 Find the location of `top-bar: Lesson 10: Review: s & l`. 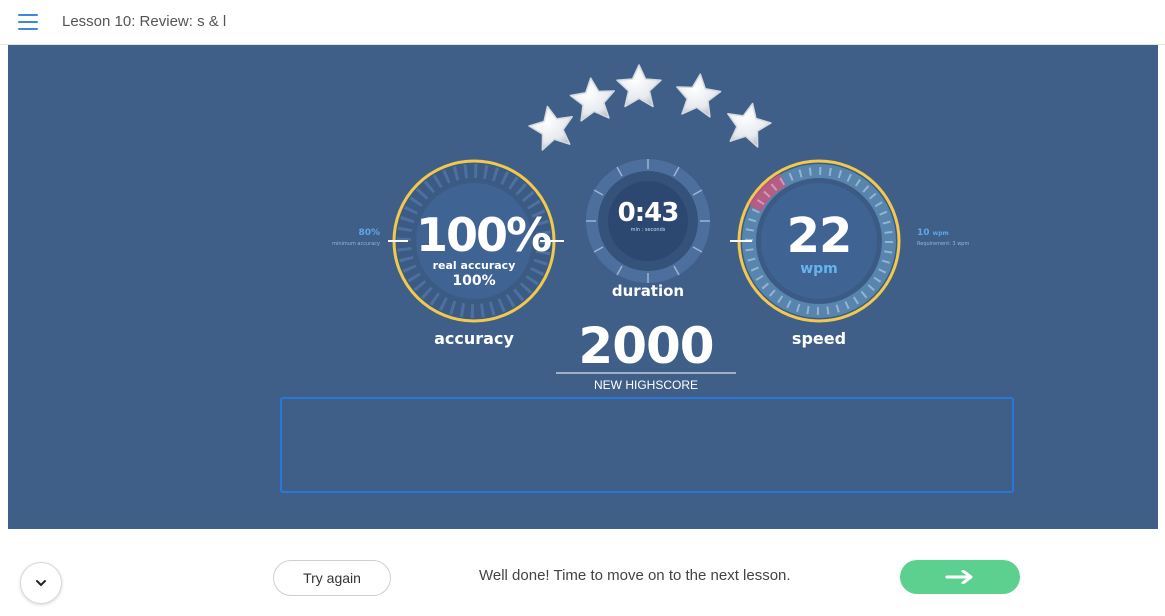

top-bar: Lesson 10: Review: s & l is located at coordinates (582, 22).